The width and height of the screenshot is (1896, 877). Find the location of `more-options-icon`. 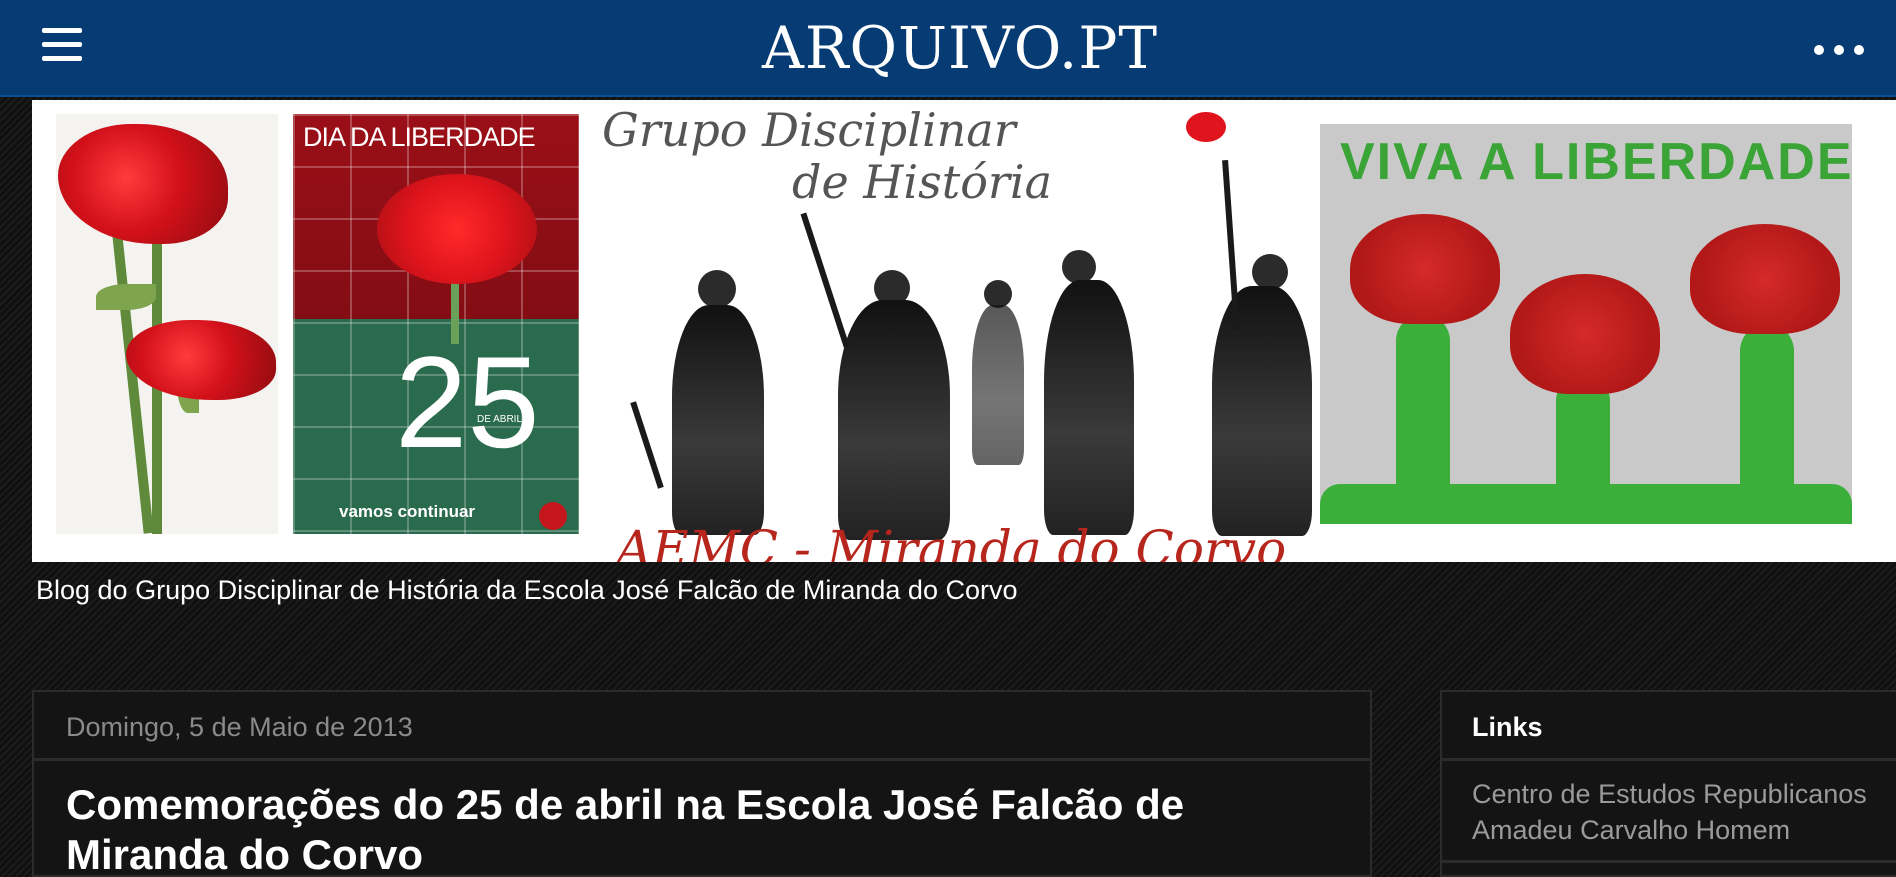

more-options-icon is located at coordinates (1839, 50).